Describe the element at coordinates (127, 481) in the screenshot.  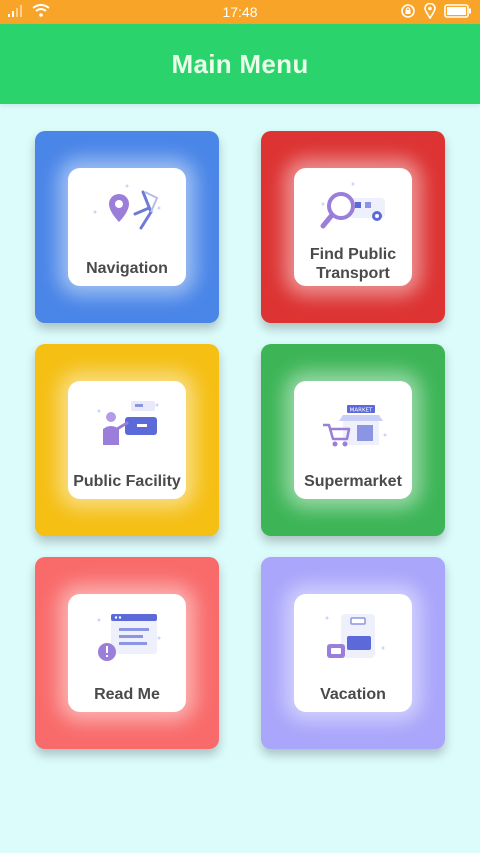
I see `public-facility-label: Public Facility` at that location.